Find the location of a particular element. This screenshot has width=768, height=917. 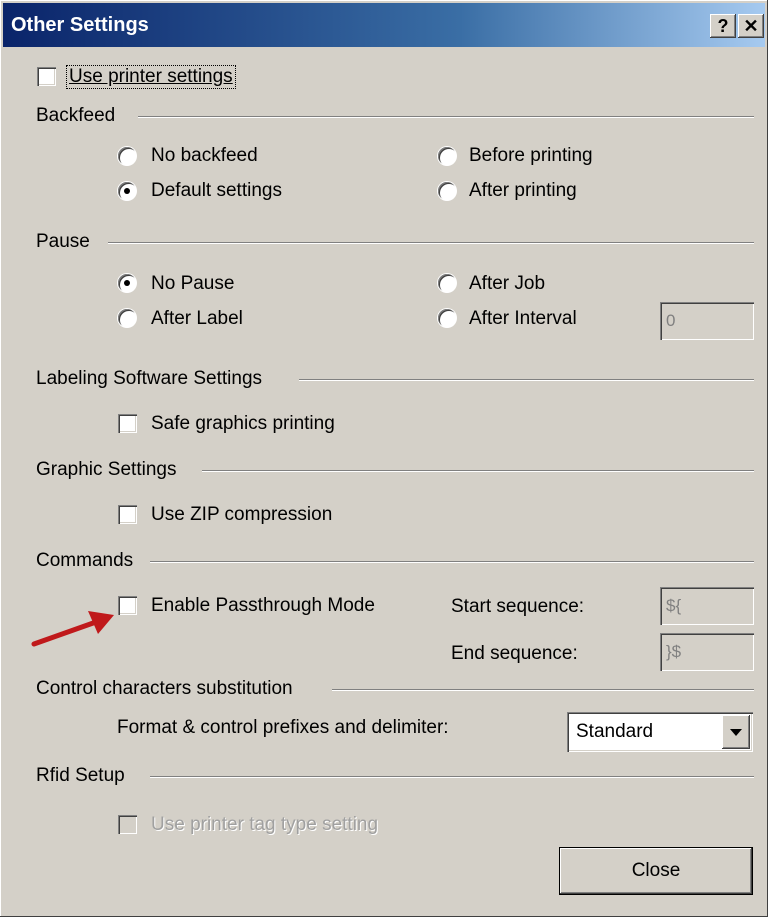

graphic-settings-group-title: Graphic Settings is located at coordinates (106, 469).